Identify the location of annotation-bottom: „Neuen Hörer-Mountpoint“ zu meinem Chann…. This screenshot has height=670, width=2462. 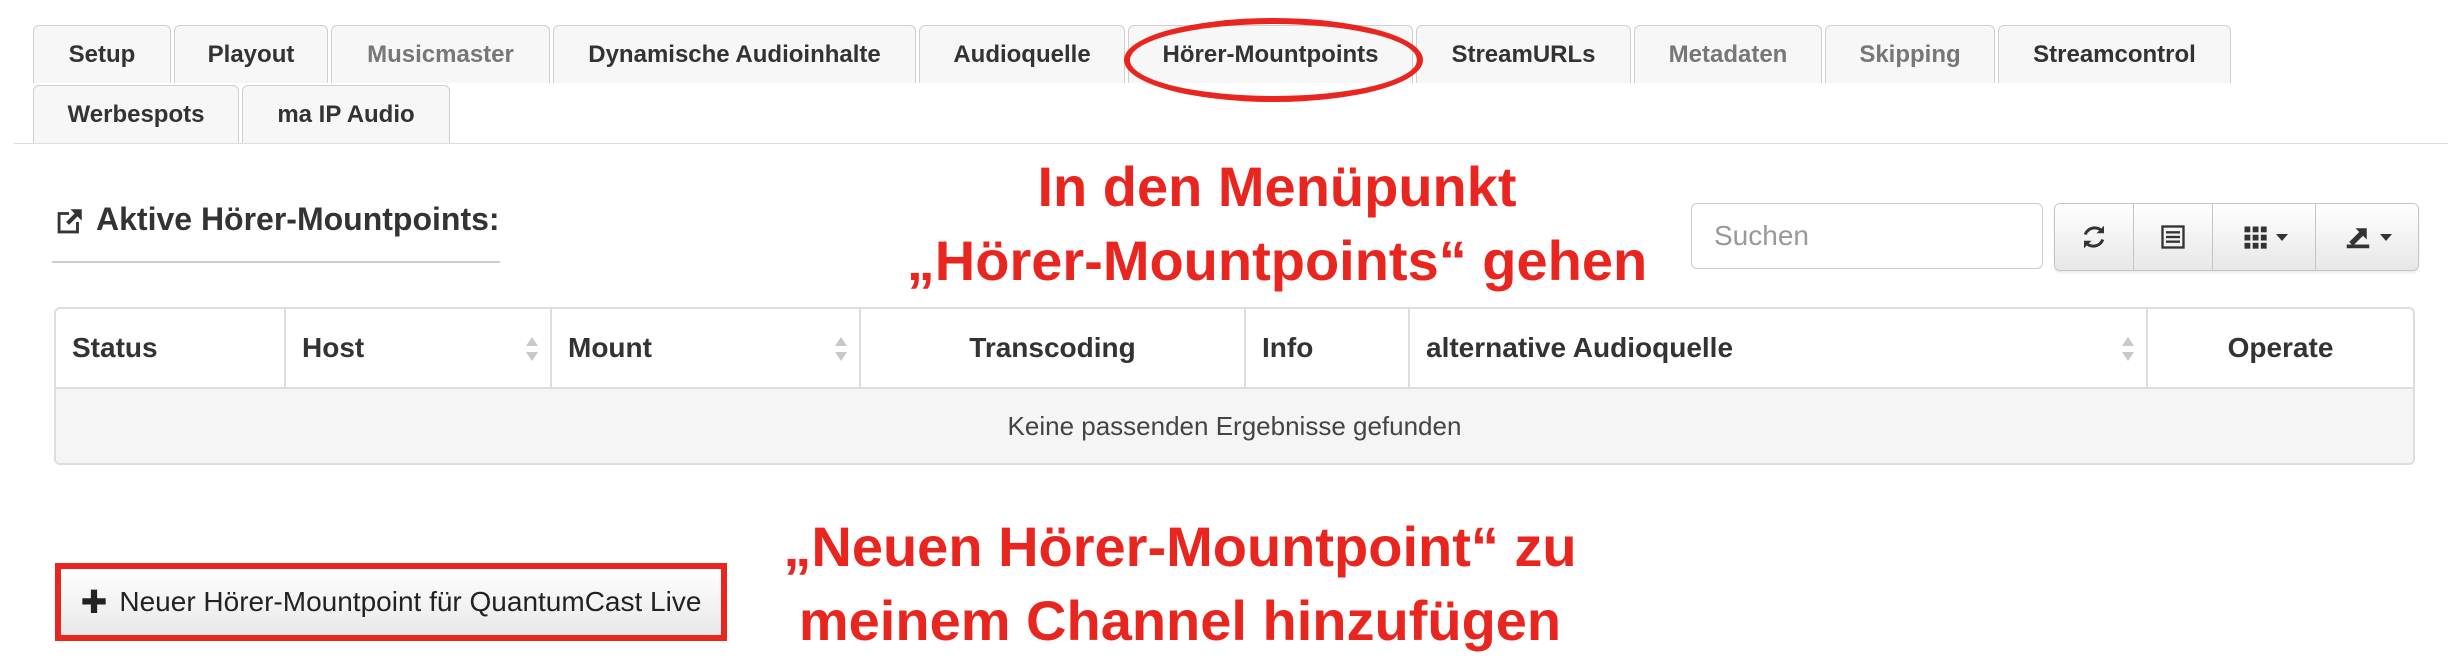
(1180, 584).